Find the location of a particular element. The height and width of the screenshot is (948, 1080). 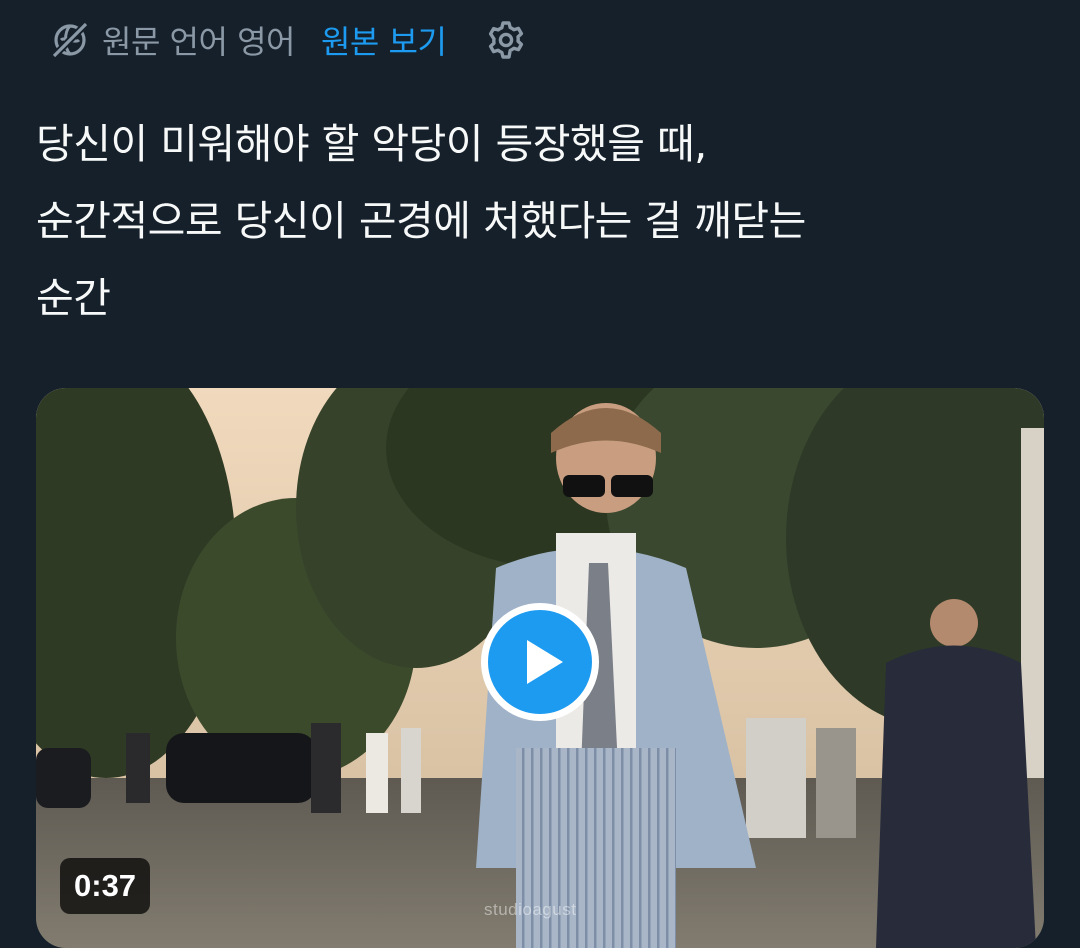

play-button is located at coordinates (540, 662).